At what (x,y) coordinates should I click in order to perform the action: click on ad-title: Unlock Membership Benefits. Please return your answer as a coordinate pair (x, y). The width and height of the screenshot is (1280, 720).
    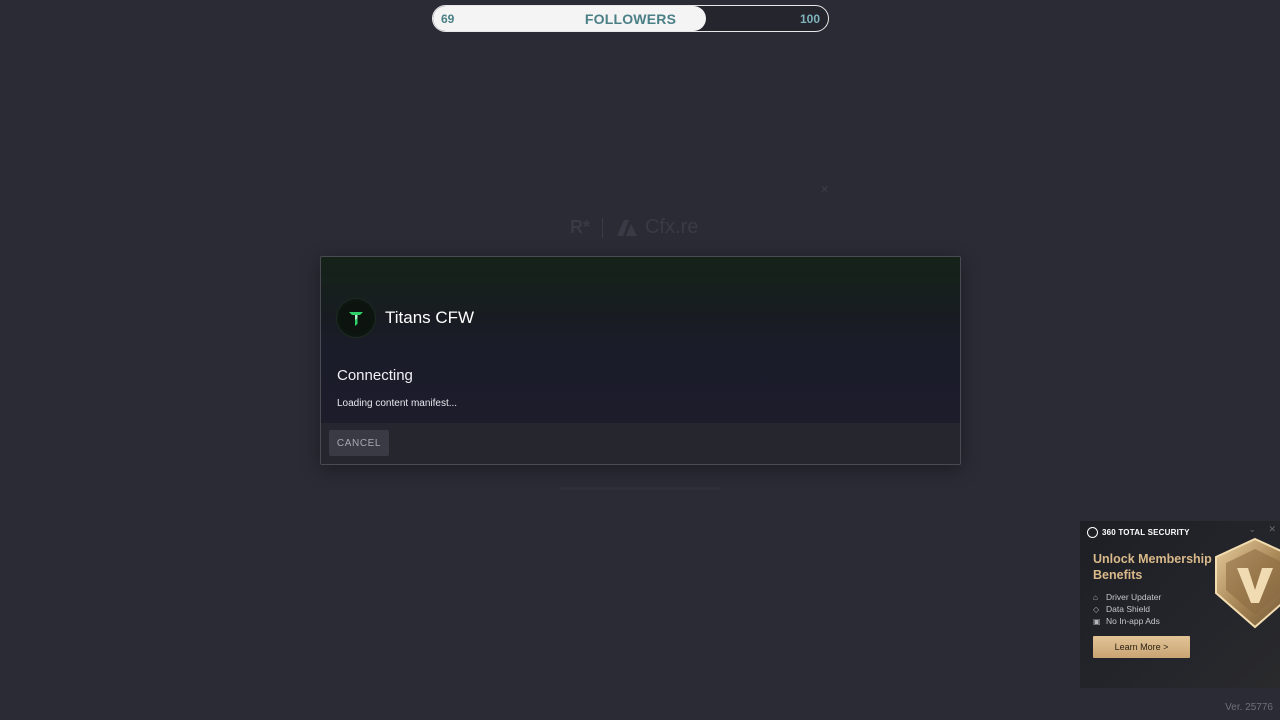
    Looking at the image, I should click on (1152, 567).